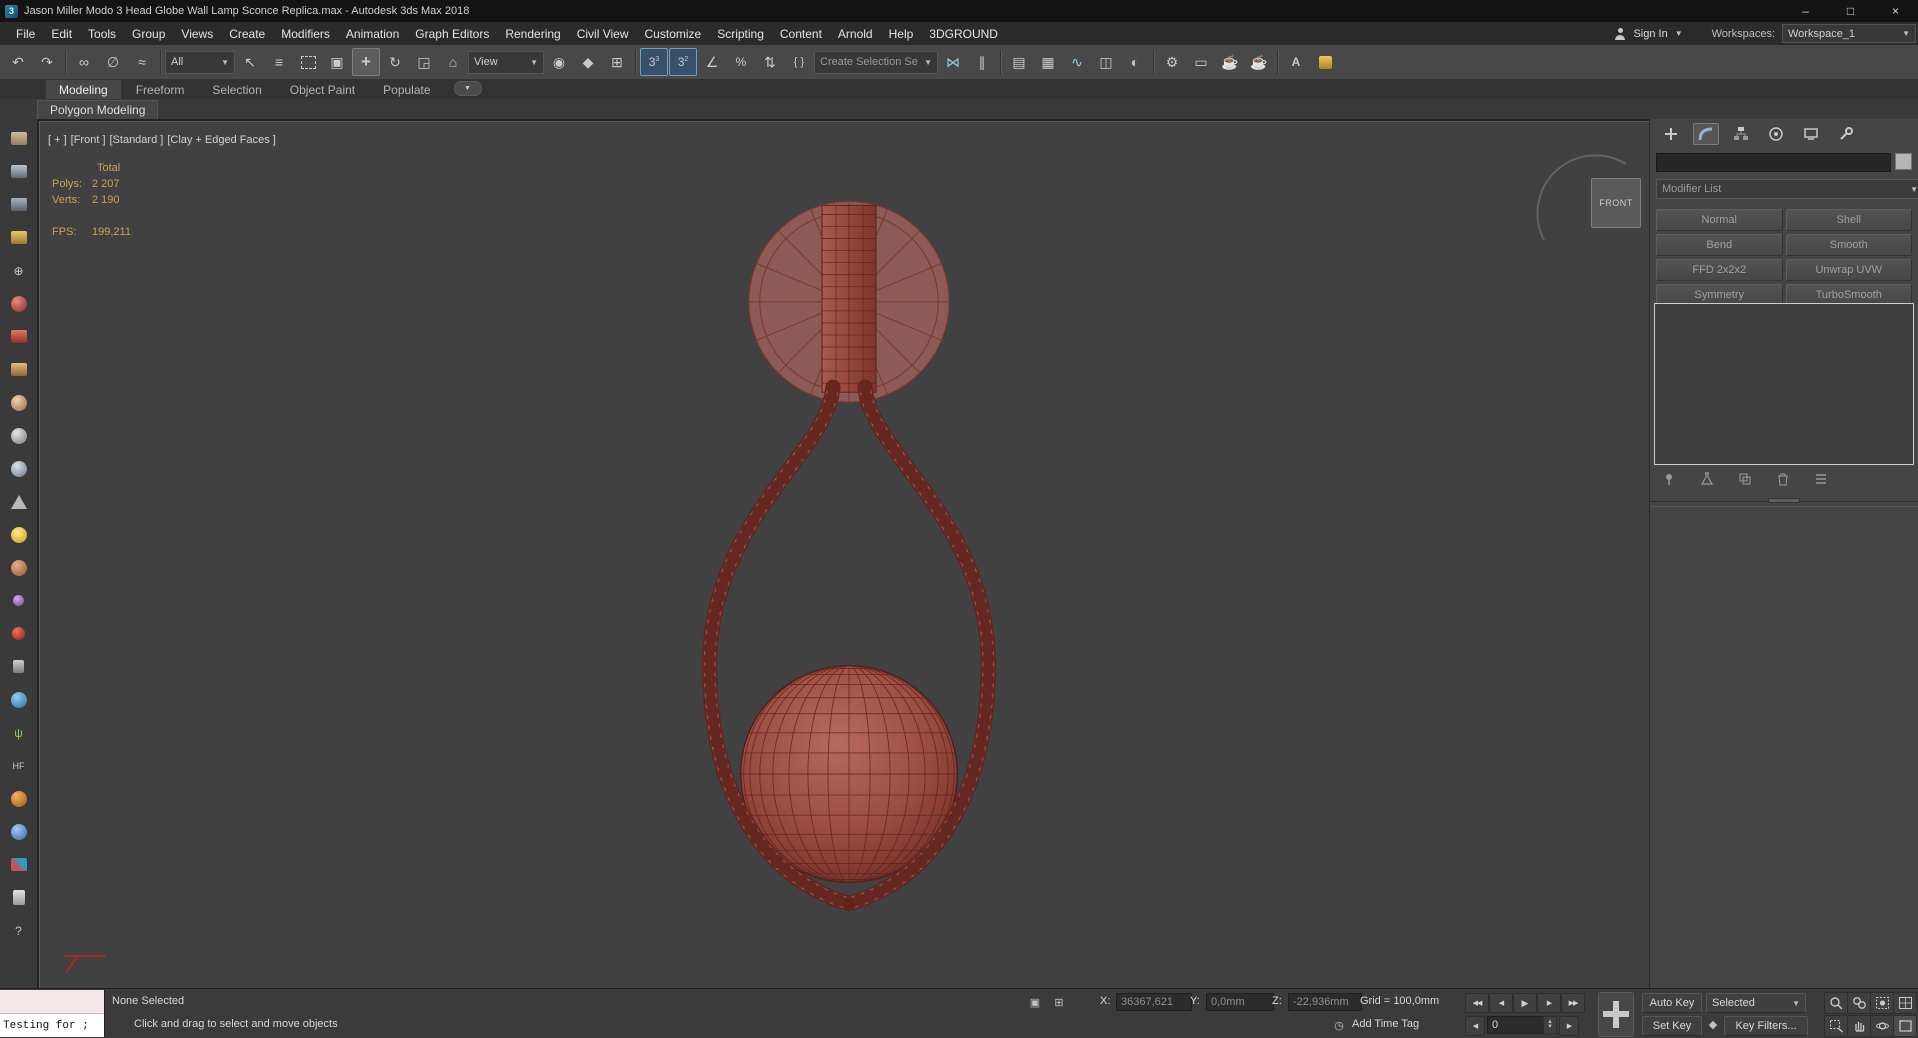 This screenshot has height=1038, width=1918. I want to click on menu-civil-view: Civil View, so click(603, 34).